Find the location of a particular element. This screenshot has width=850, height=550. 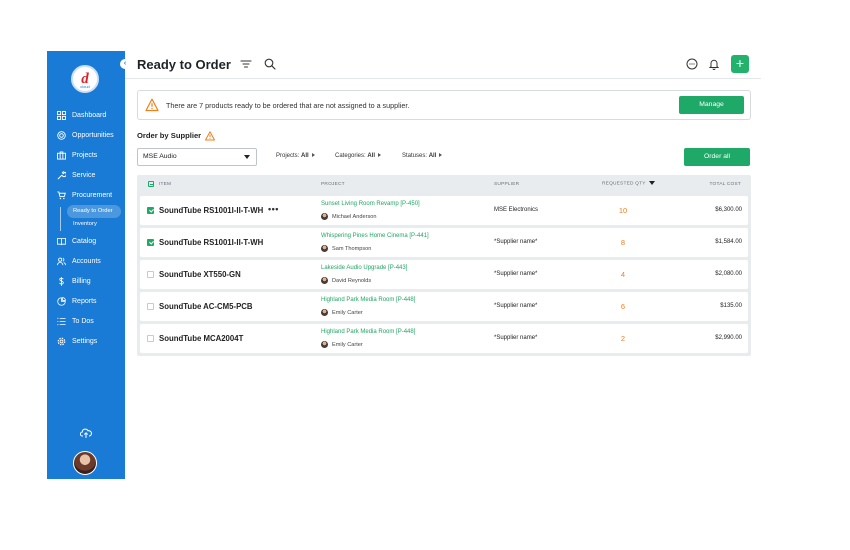

caret-right-icon is located at coordinates (380, 155).